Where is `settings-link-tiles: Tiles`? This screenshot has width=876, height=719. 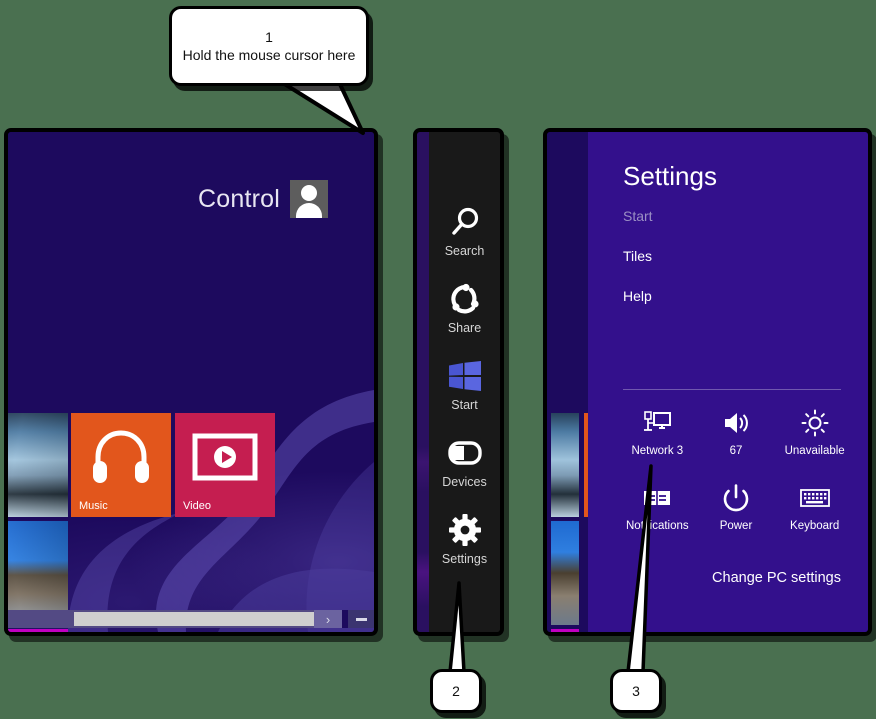 settings-link-tiles: Tiles is located at coordinates (637, 256).